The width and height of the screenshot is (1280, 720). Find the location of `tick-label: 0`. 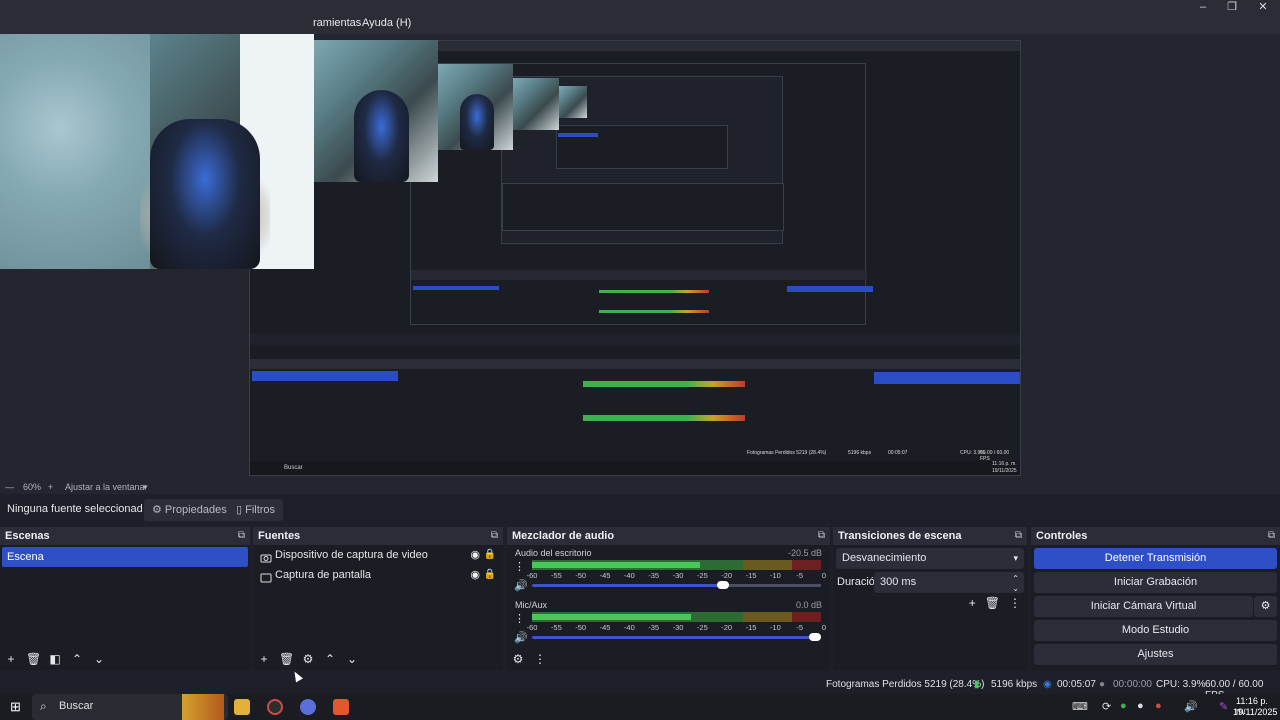

tick-label: 0 is located at coordinates (824, 575).